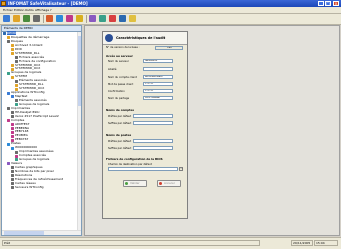 The height and width of the screenshot is (249, 341). What do you see at coordinates (134, 159) in the screenshot?
I see `section-config: Fichiers de configuration de la BIOS` at bounding box center [134, 159].